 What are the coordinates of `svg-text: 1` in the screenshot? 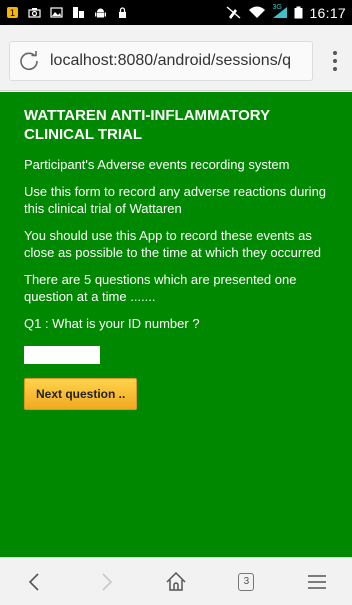 It's located at (13, 14).